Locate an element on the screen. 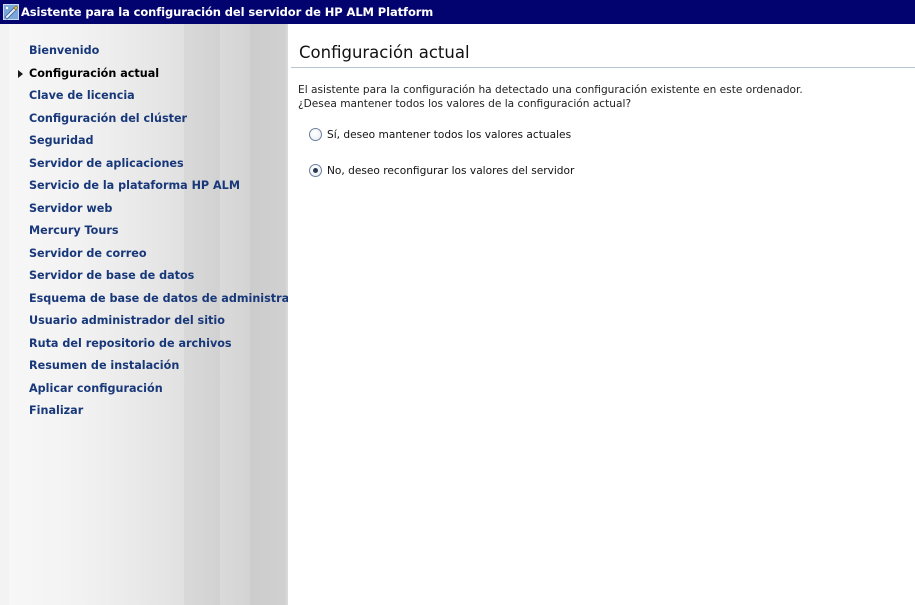 The height and width of the screenshot is (605, 915). step-label: Aplicar configuración is located at coordinates (96, 388).